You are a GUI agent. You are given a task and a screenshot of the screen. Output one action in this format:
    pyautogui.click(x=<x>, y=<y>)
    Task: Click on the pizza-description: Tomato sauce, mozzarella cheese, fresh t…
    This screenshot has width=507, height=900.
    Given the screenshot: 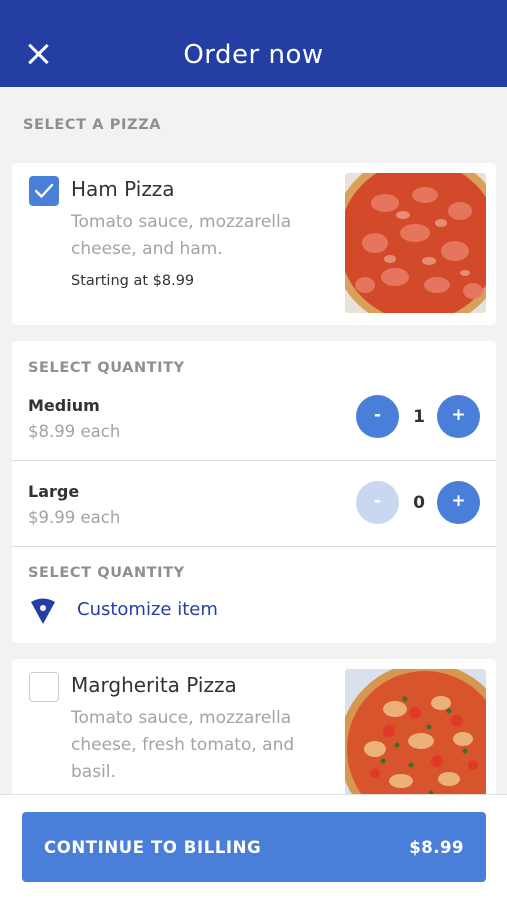 What is the action you would take?
    pyautogui.click(x=183, y=745)
    